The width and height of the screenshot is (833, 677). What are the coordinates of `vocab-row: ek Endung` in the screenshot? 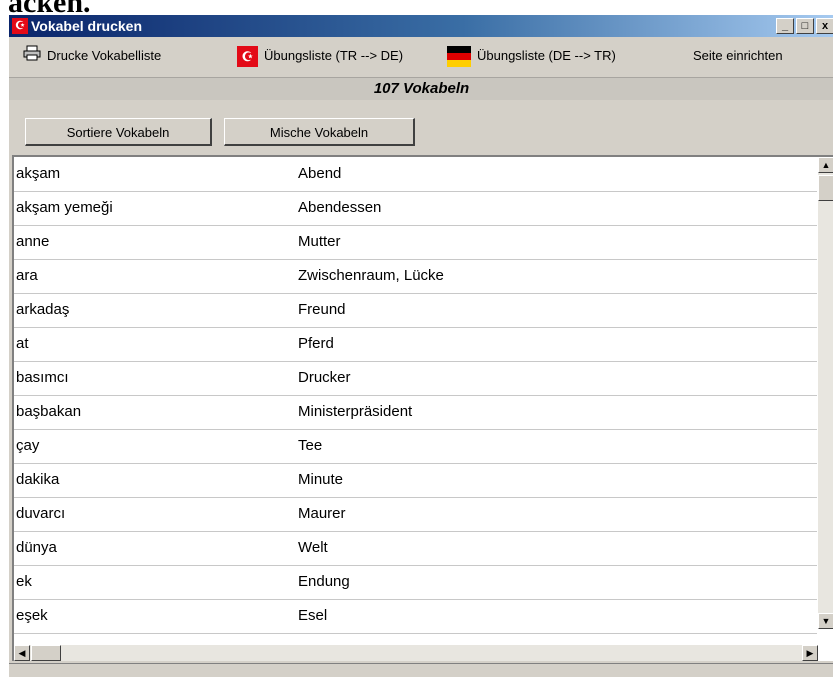 It's located at (415, 582).